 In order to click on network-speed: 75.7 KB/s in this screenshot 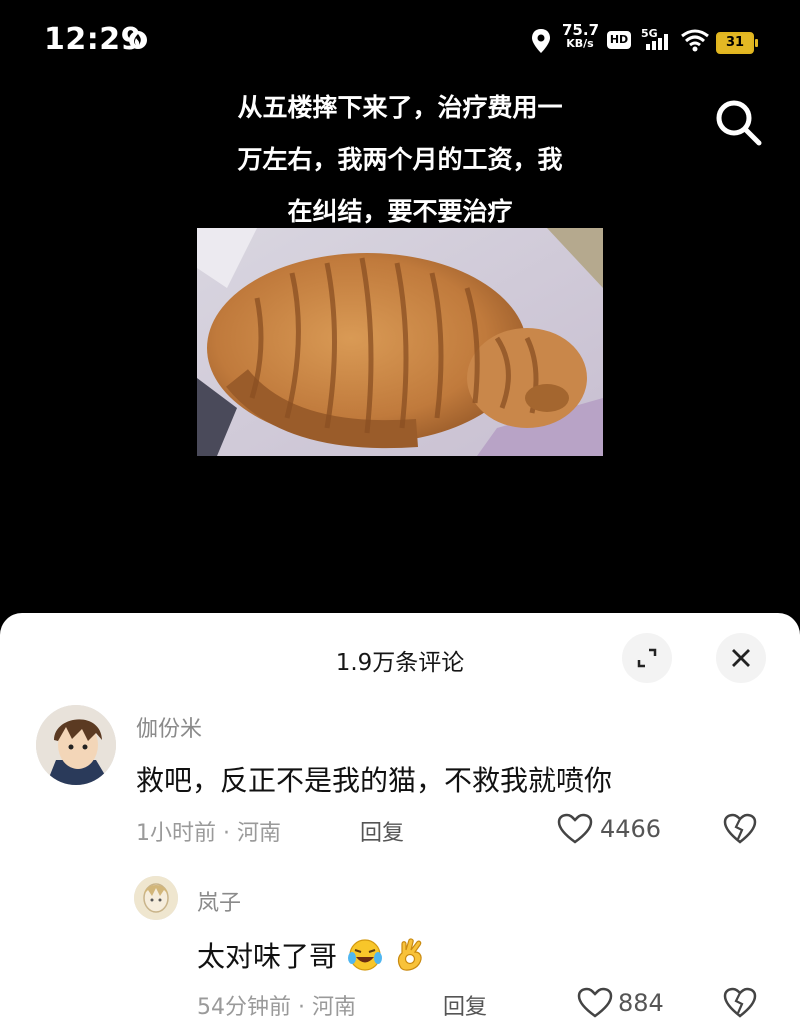, I will do `click(580, 37)`.